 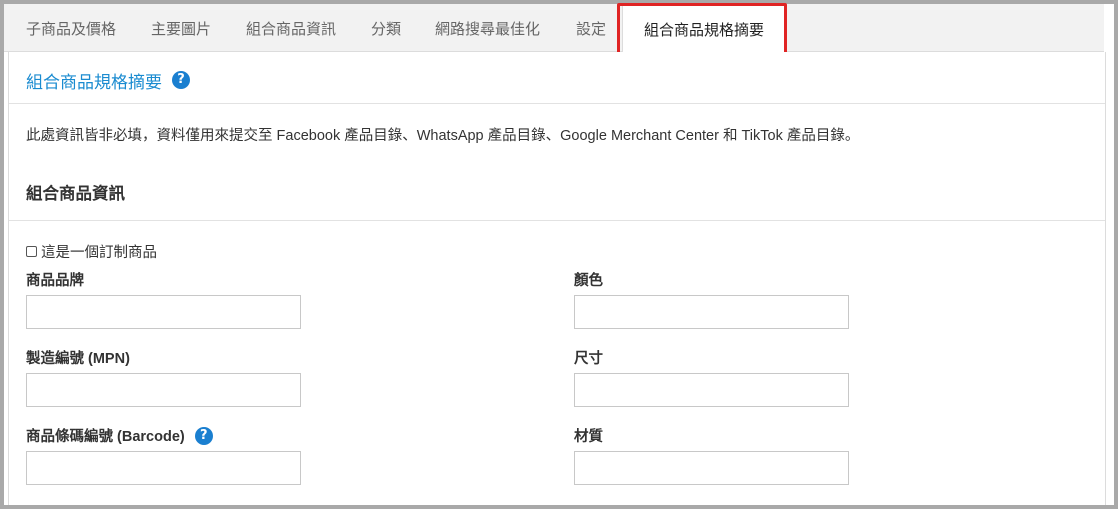 I want to click on color-label-text: 顏色, so click(x=588, y=281).